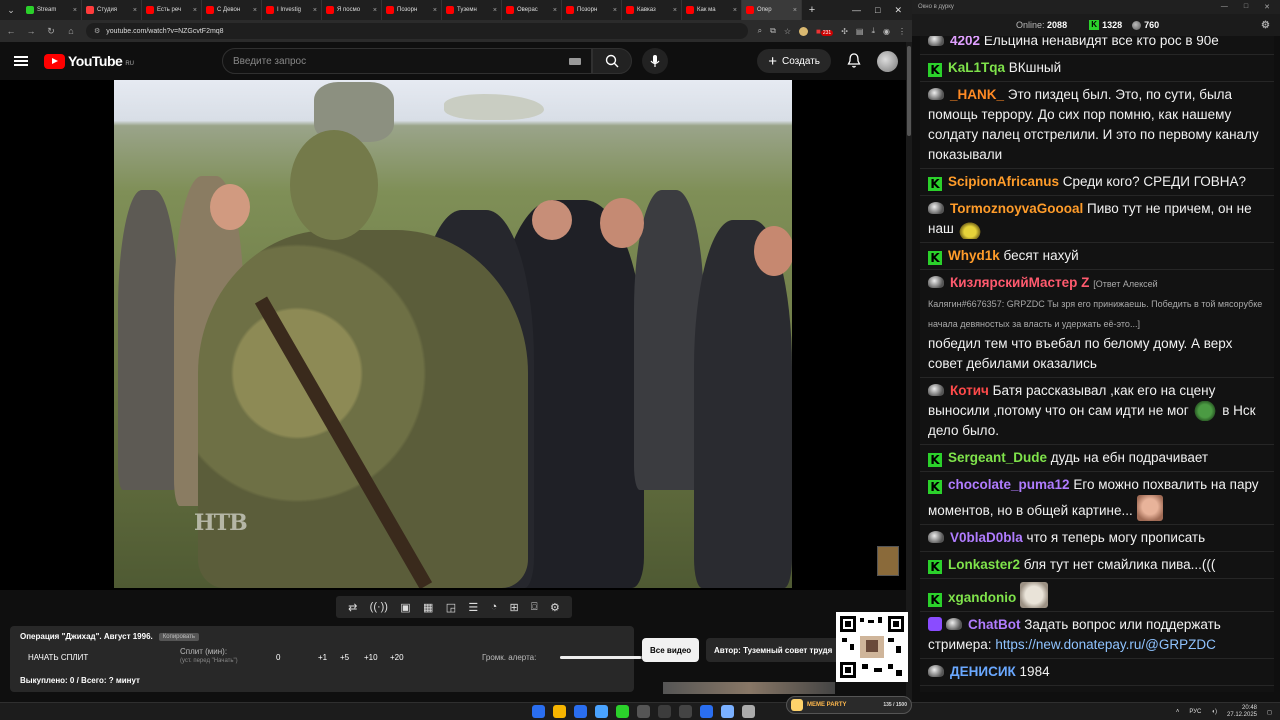  I want to click on page-scrollbar, so click(909, 372).